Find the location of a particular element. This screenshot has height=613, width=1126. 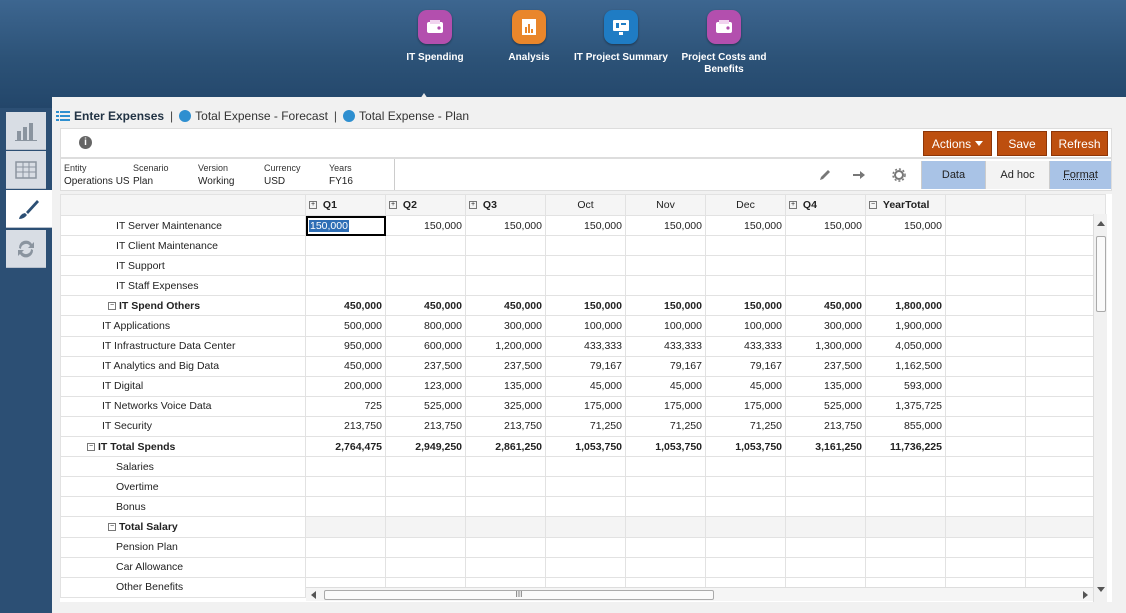

data-cell: 175,000 is located at coordinates (585, 406).